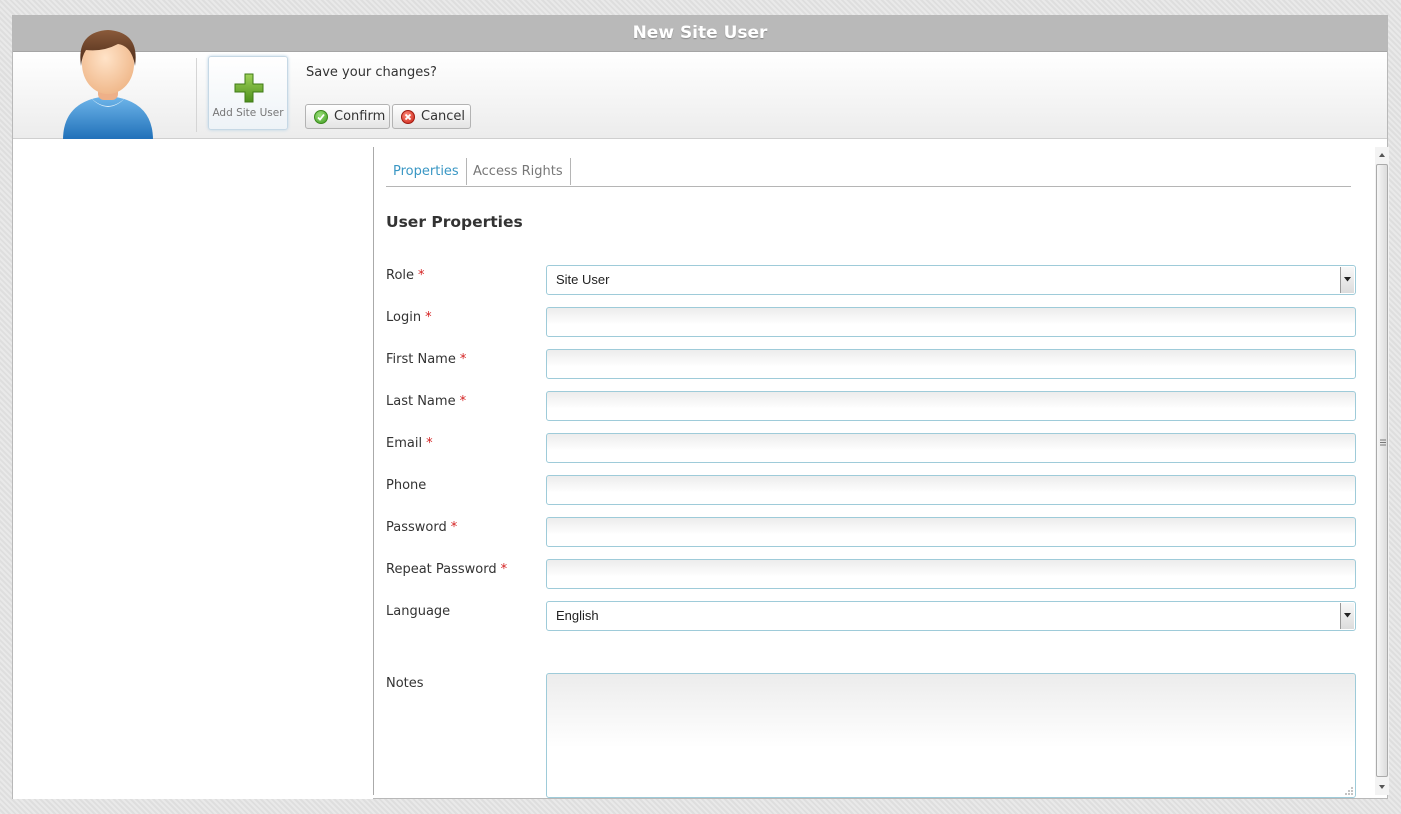  I want to click on plus-icon, so click(249, 88).